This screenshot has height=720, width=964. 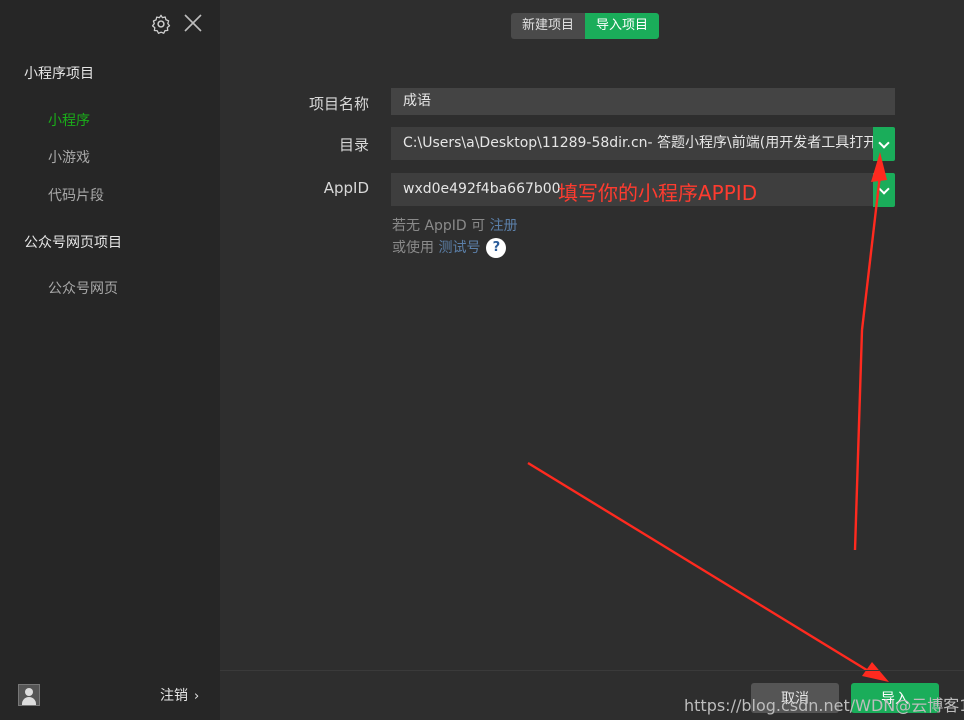 I want to click on mode-toggle: 新建项目 导入项目, so click(x=585, y=26).